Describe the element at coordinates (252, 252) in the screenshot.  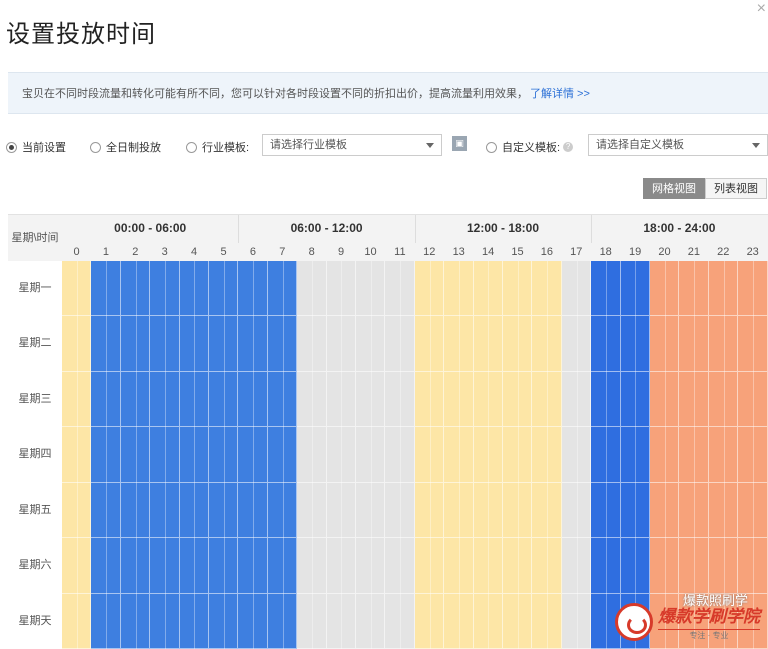
I see `hour-label: 6` at that location.